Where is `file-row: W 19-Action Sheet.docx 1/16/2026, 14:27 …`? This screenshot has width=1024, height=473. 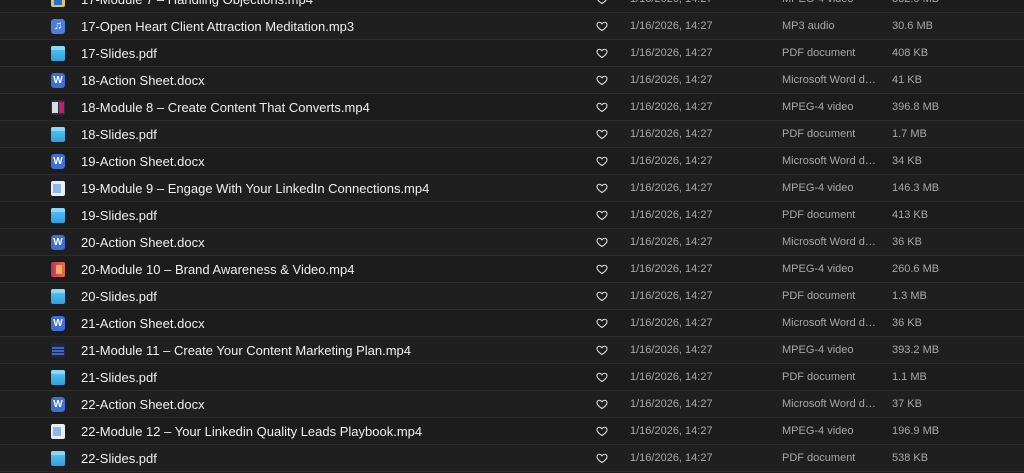 file-row: W 19-Action Sheet.docx 1/16/2026, 14:27 … is located at coordinates (512, 161).